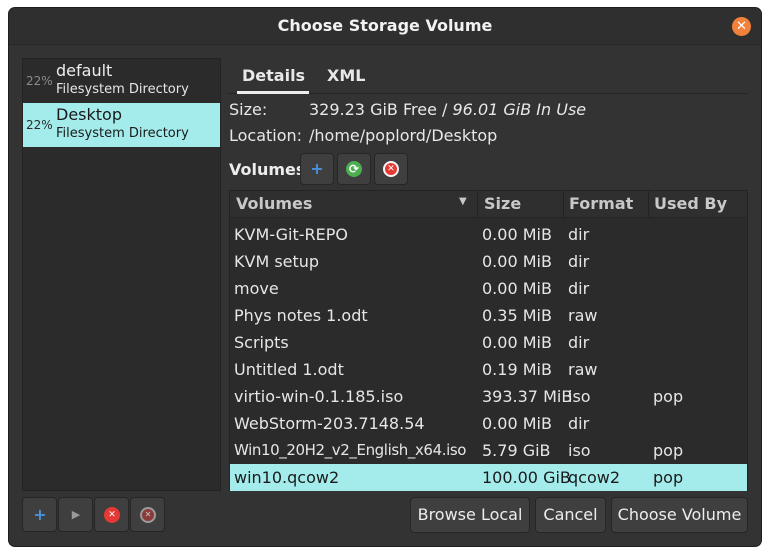 This screenshot has width=770, height=555. Describe the element at coordinates (274, 203) in the screenshot. I see `column-header-volumes: Volumes` at that location.